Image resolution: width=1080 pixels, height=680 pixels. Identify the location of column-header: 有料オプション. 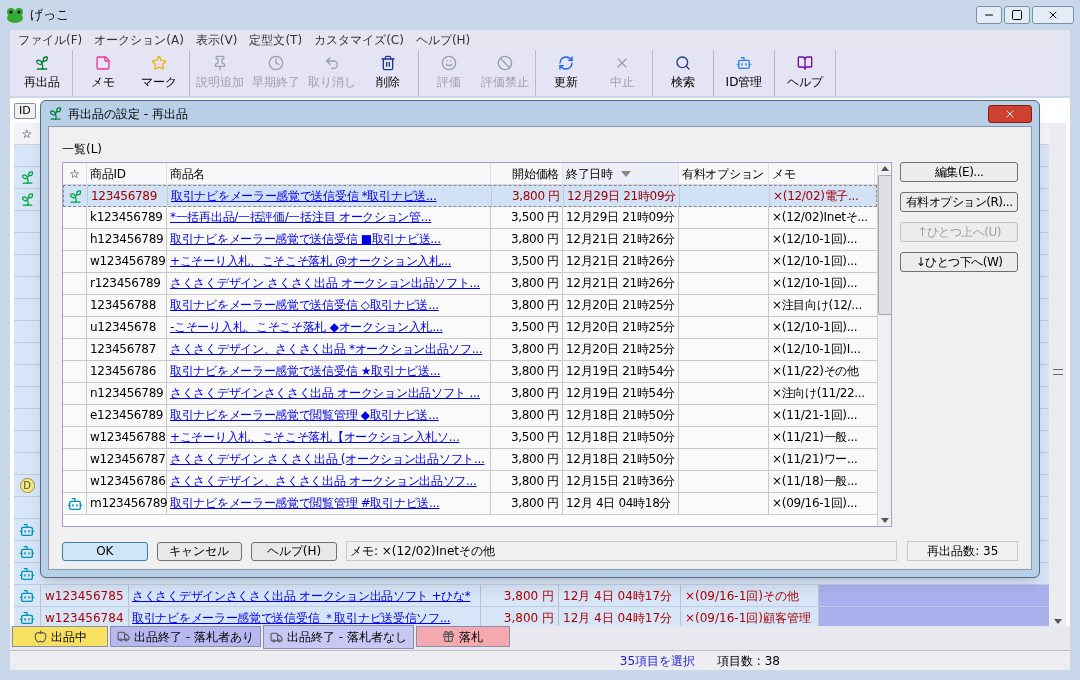
(724, 173).